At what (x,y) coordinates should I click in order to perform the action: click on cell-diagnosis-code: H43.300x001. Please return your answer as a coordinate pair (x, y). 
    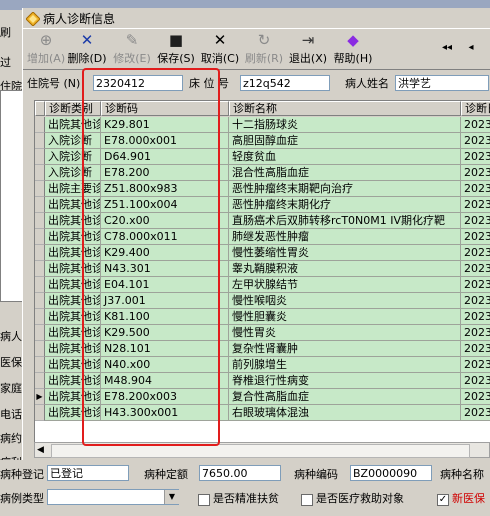
    Looking at the image, I should click on (165, 413).